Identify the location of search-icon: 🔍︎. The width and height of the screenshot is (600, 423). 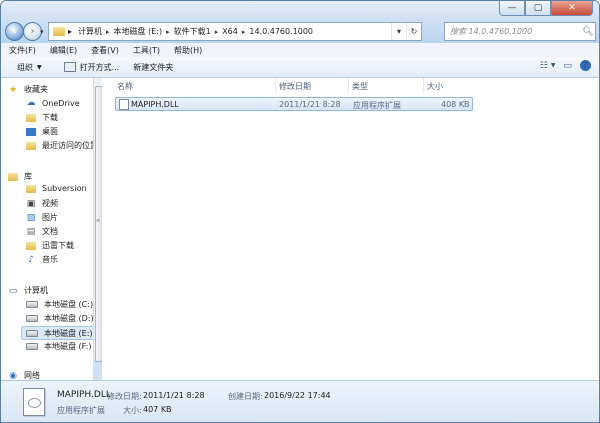
(588, 31).